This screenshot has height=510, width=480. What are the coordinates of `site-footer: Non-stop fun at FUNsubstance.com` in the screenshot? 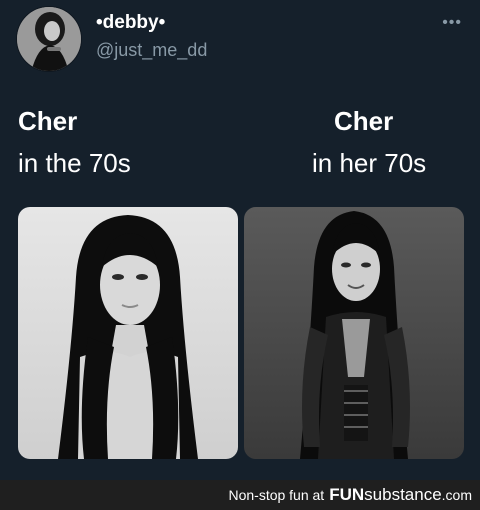 It's located at (240, 495).